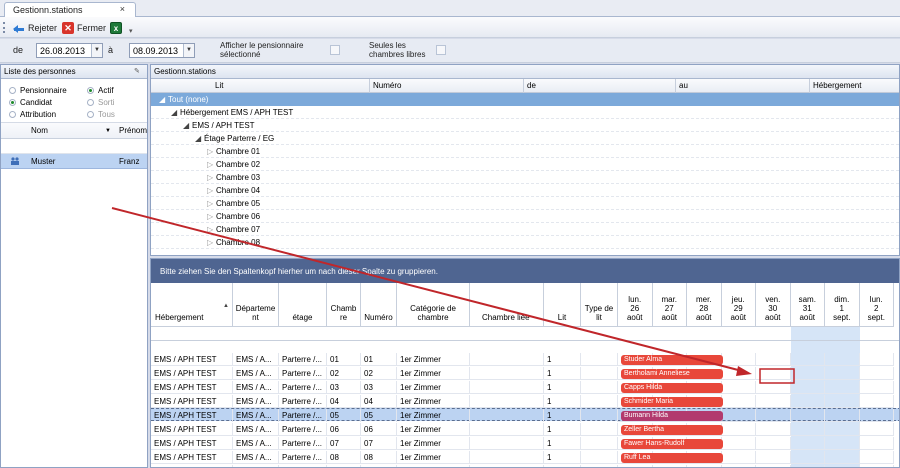  Describe the element at coordinates (672, 458) in the screenshot. I see `occupancy-bar: Ruff Lea` at that location.